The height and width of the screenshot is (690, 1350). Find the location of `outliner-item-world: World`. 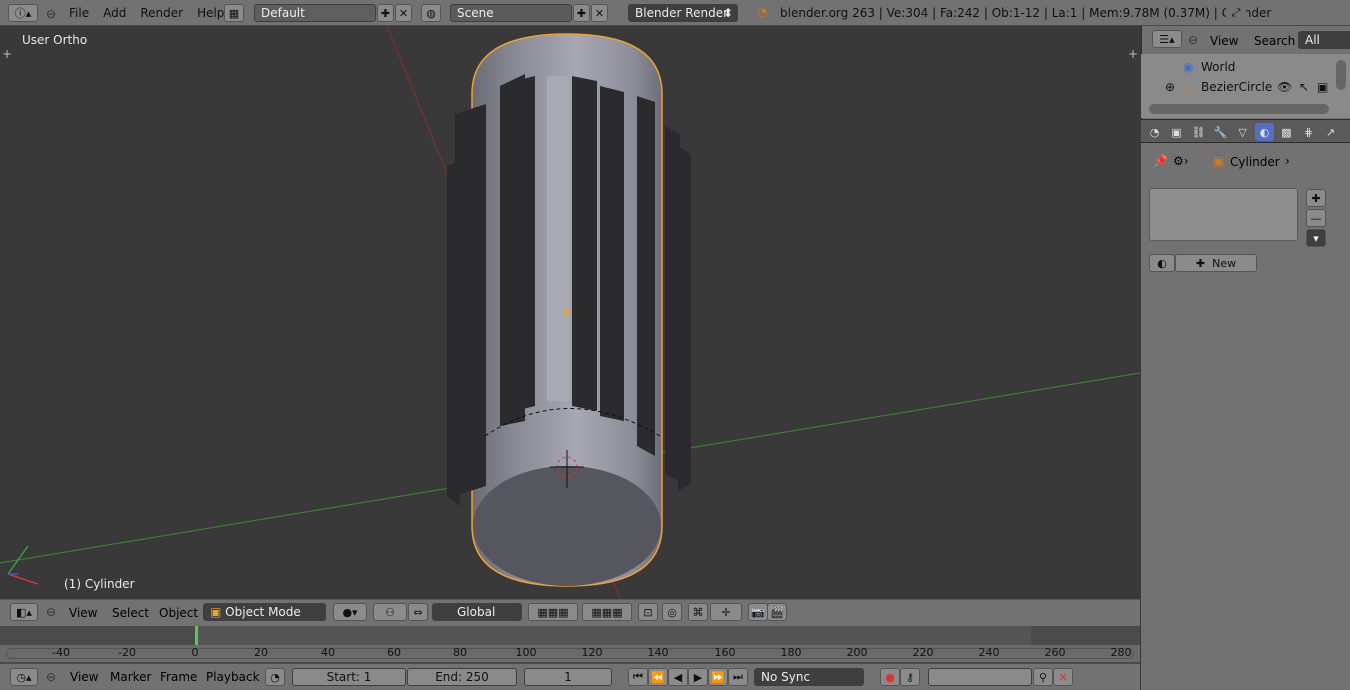

outliner-item-world: World is located at coordinates (1218, 67).